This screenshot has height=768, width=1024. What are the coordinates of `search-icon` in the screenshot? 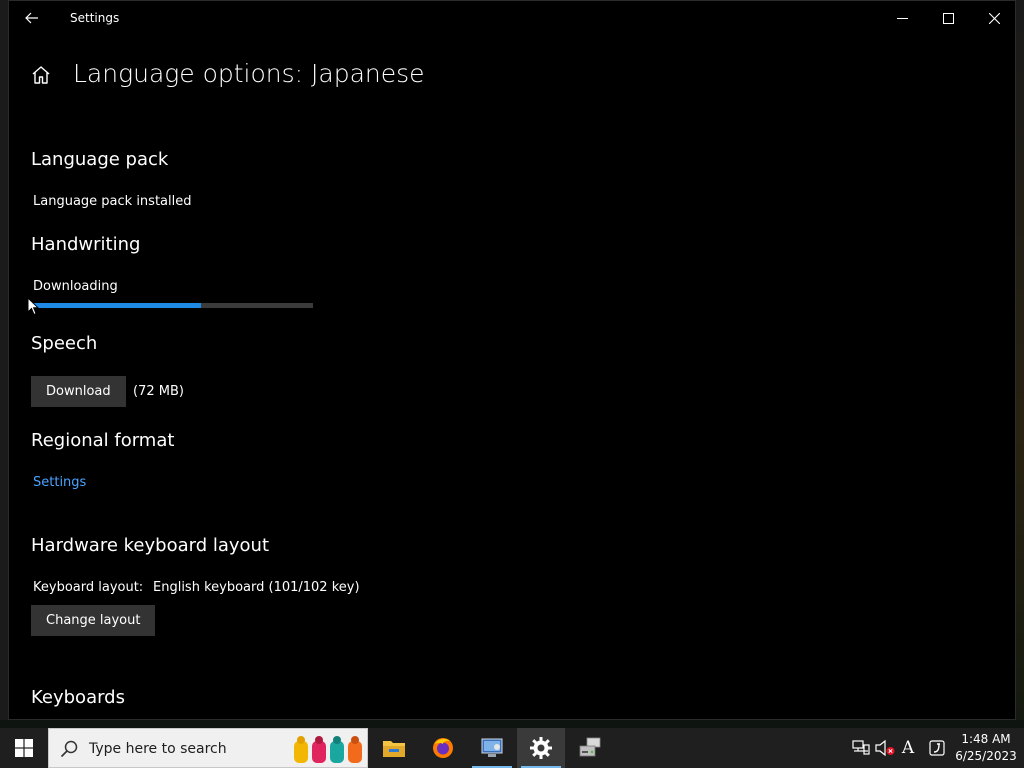 It's located at (69, 749).